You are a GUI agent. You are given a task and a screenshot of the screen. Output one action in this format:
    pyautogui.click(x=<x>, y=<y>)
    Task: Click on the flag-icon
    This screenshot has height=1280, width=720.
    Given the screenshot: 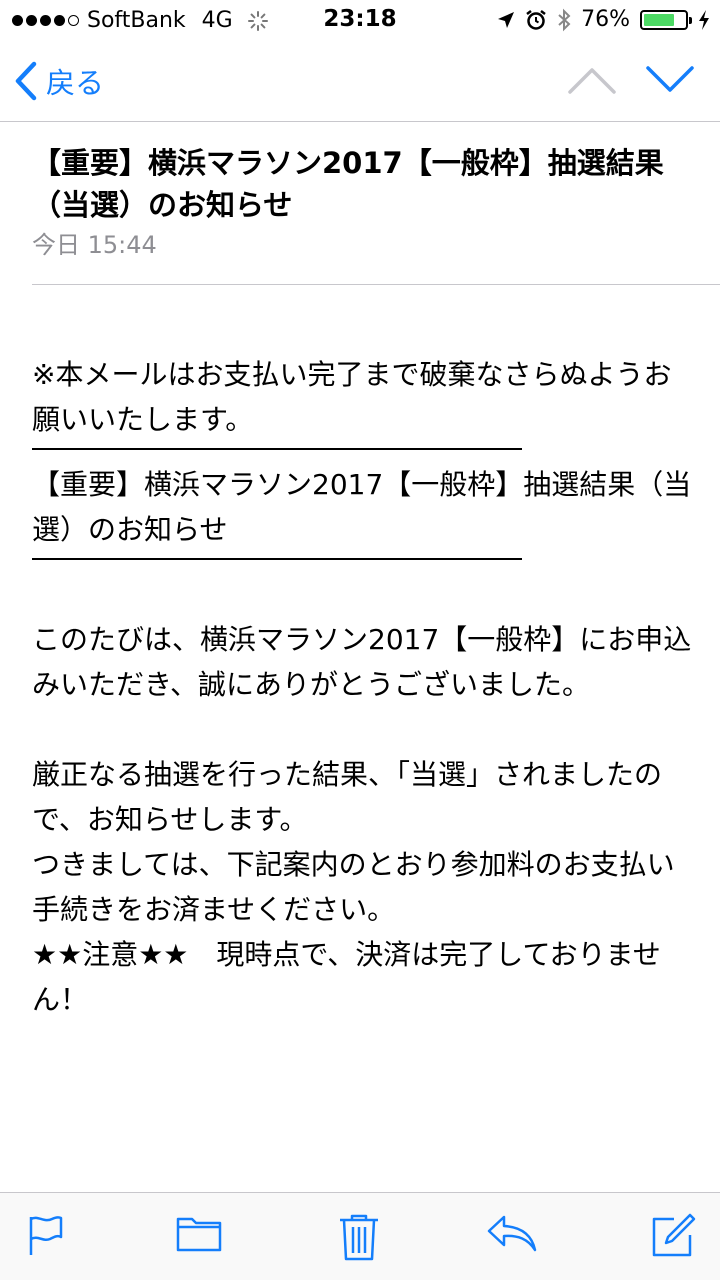 What is the action you would take?
    pyautogui.click(x=46, y=1235)
    